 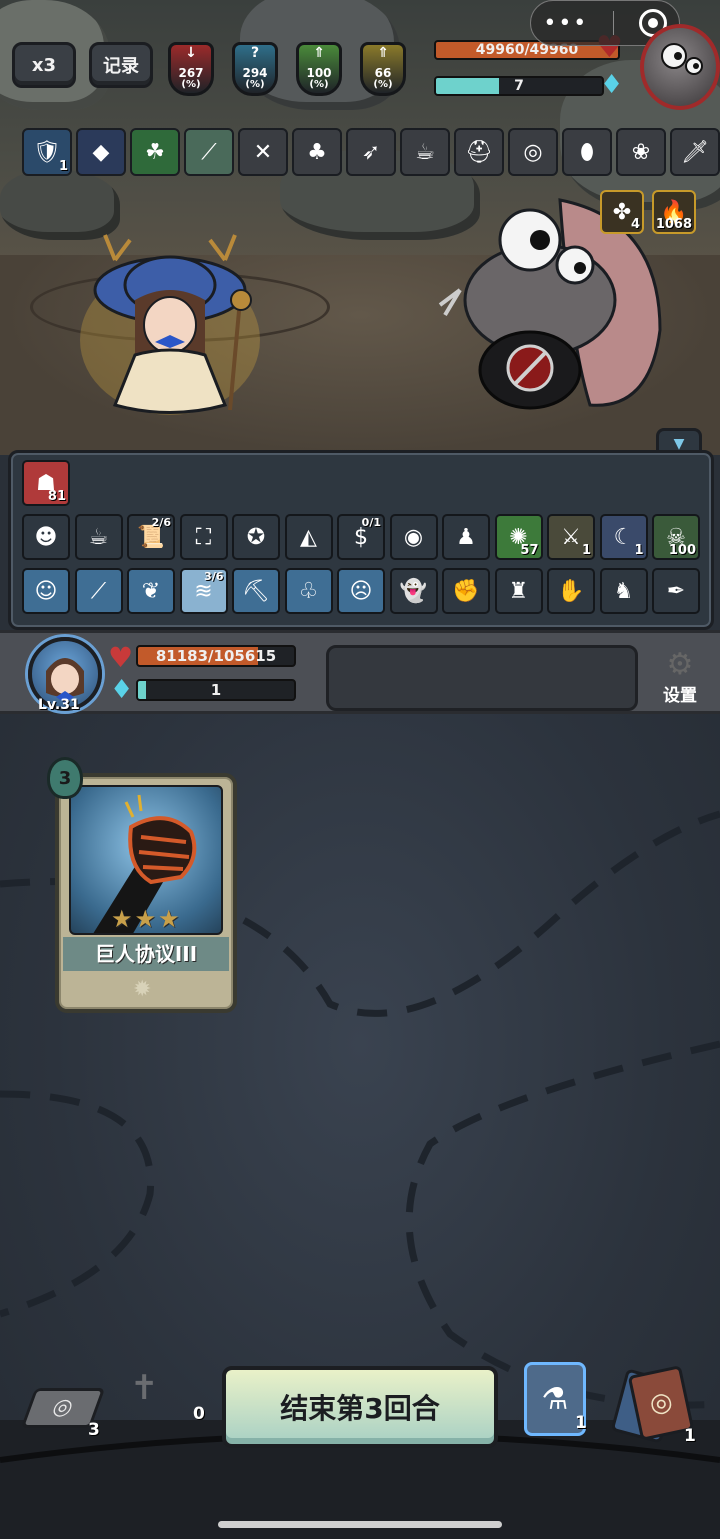 What do you see at coordinates (101, 152) in the screenshot?
I see `relic-slot: ◆` at bounding box center [101, 152].